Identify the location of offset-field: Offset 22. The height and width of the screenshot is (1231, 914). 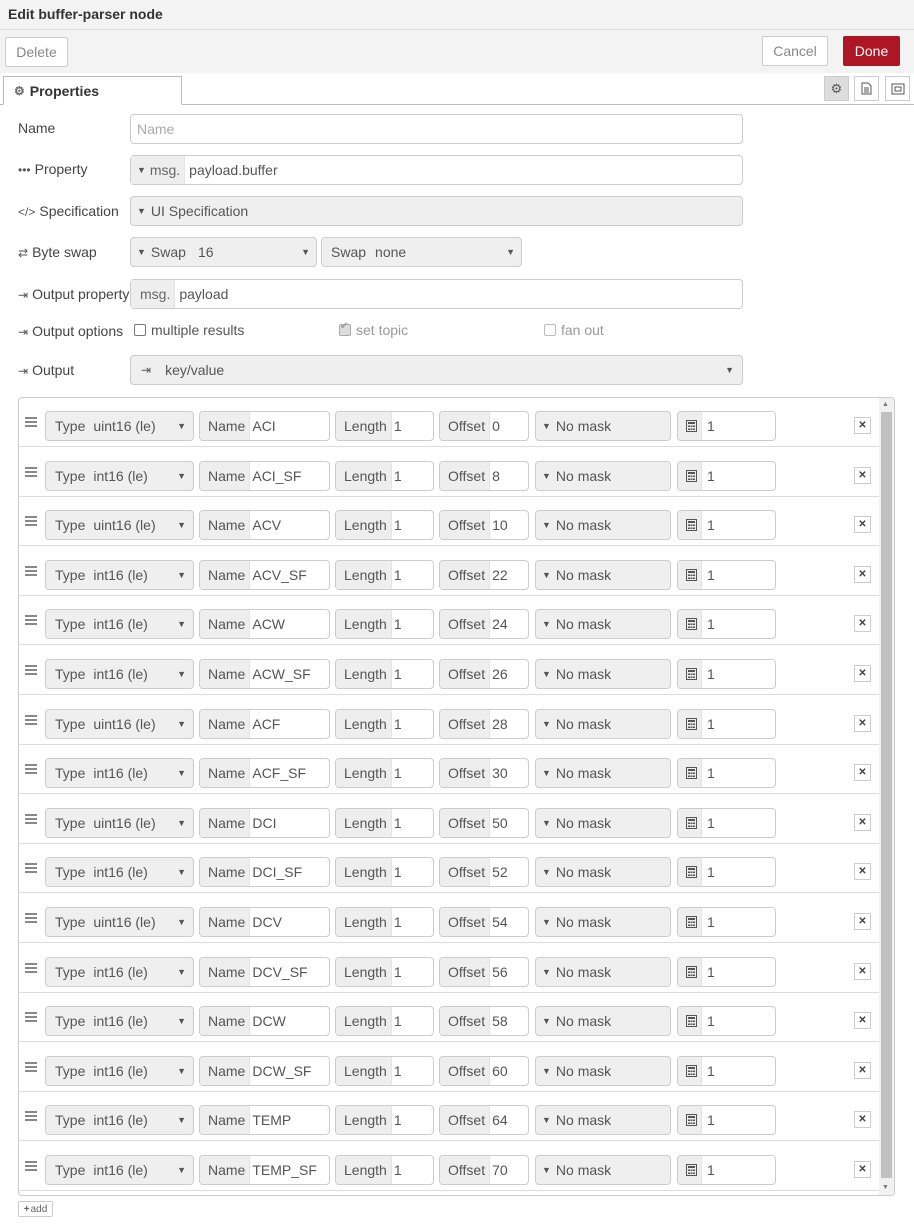
(484, 574).